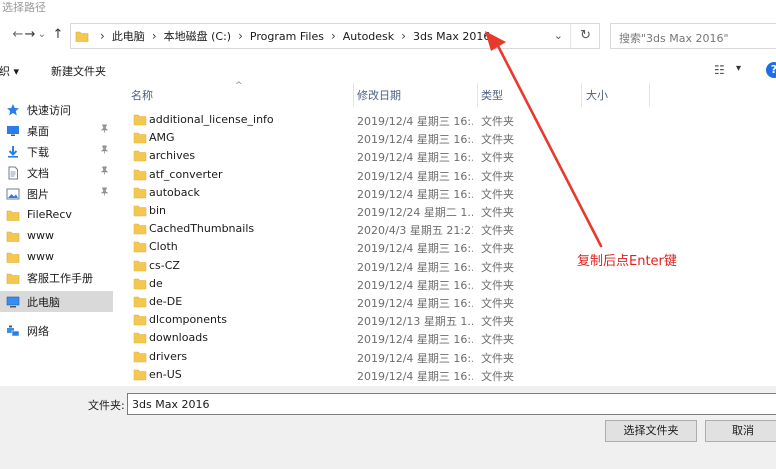 This screenshot has width=776, height=469. I want to click on sidebar-item: 快速访问, so click(56, 109).